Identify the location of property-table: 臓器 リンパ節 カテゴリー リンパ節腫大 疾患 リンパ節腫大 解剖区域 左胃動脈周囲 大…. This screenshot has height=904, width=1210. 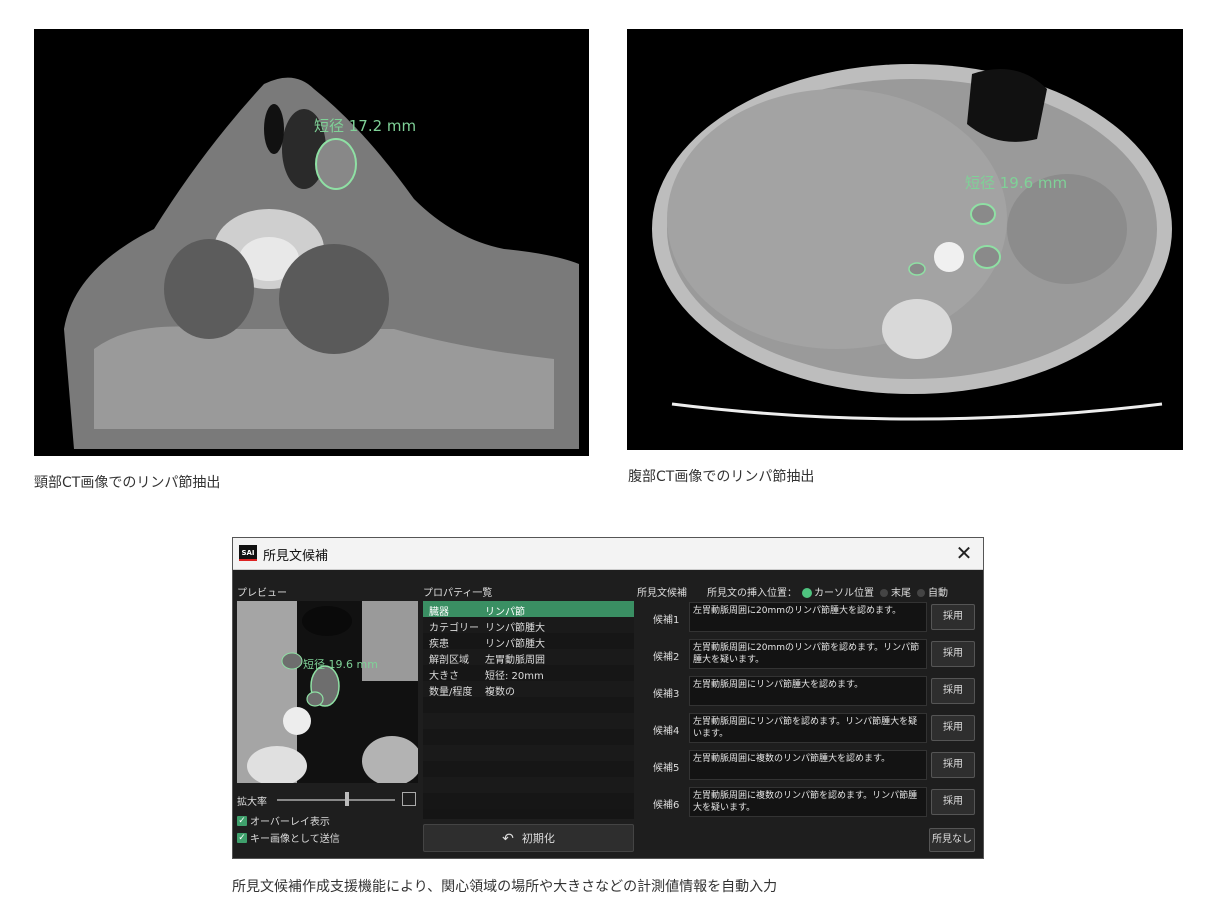
(528, 710).